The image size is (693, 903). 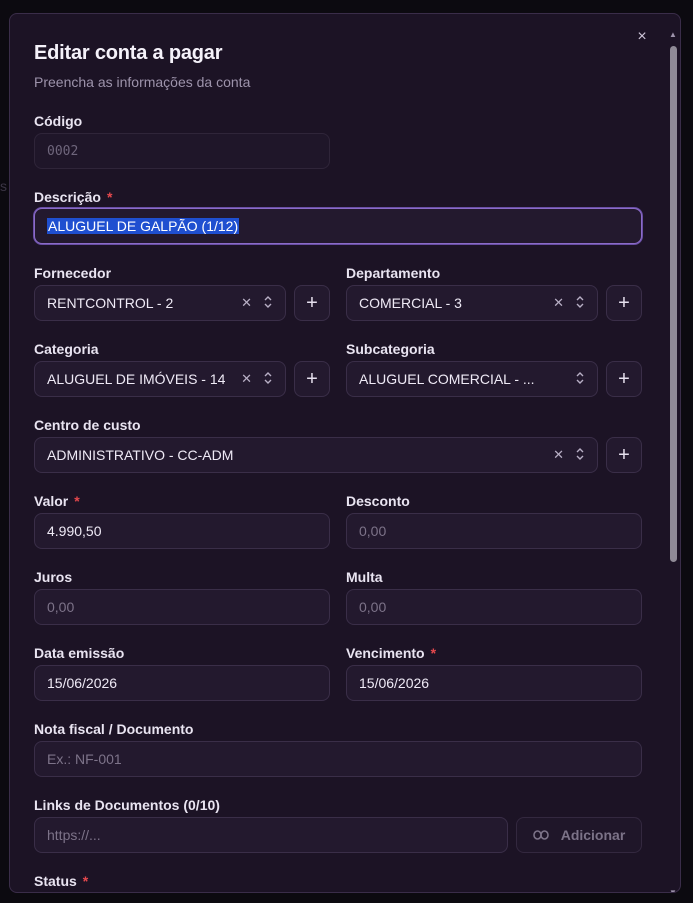 What do you see at coordinates (143, 226) in the screenshot?
I see `descricao-value: ALUGUEL DE GALPÃO (1/12)` at bounding box center [143, 226].